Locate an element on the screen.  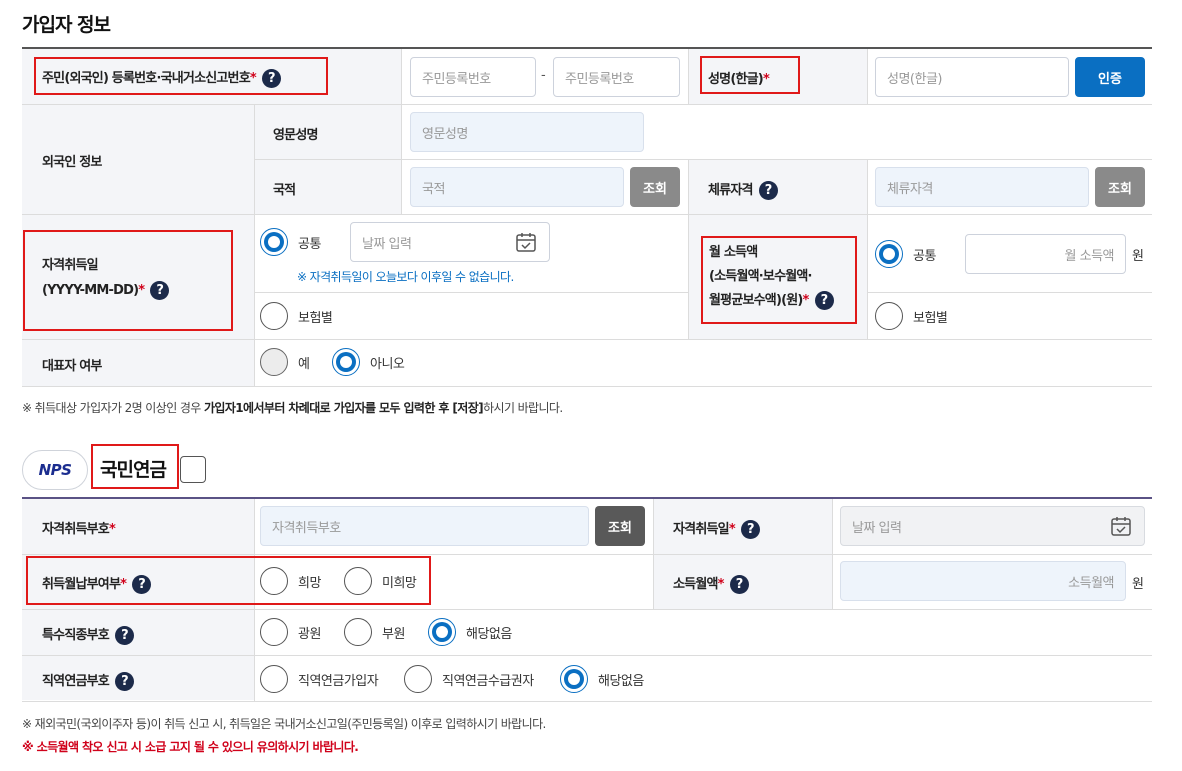
occupational-pension-label: 직역연금부호? is located at coordinates (88, 680).